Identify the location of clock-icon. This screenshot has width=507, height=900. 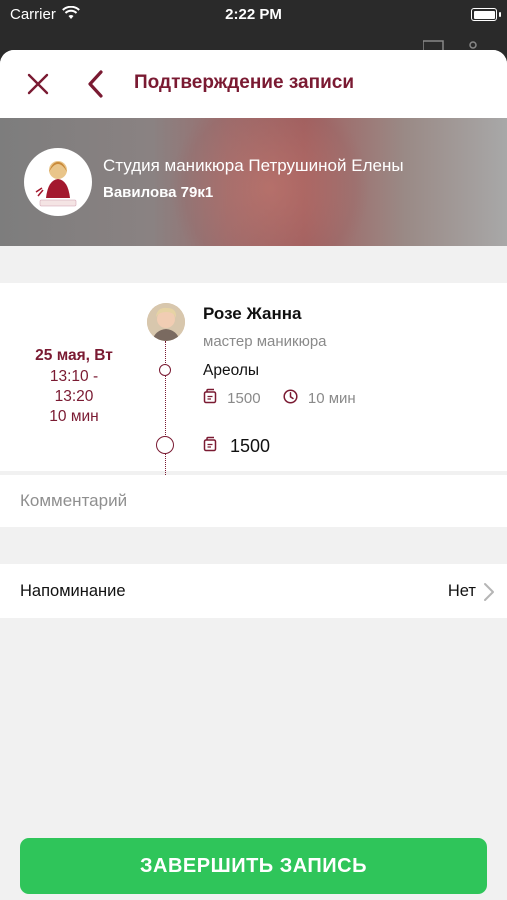
(290, 398).